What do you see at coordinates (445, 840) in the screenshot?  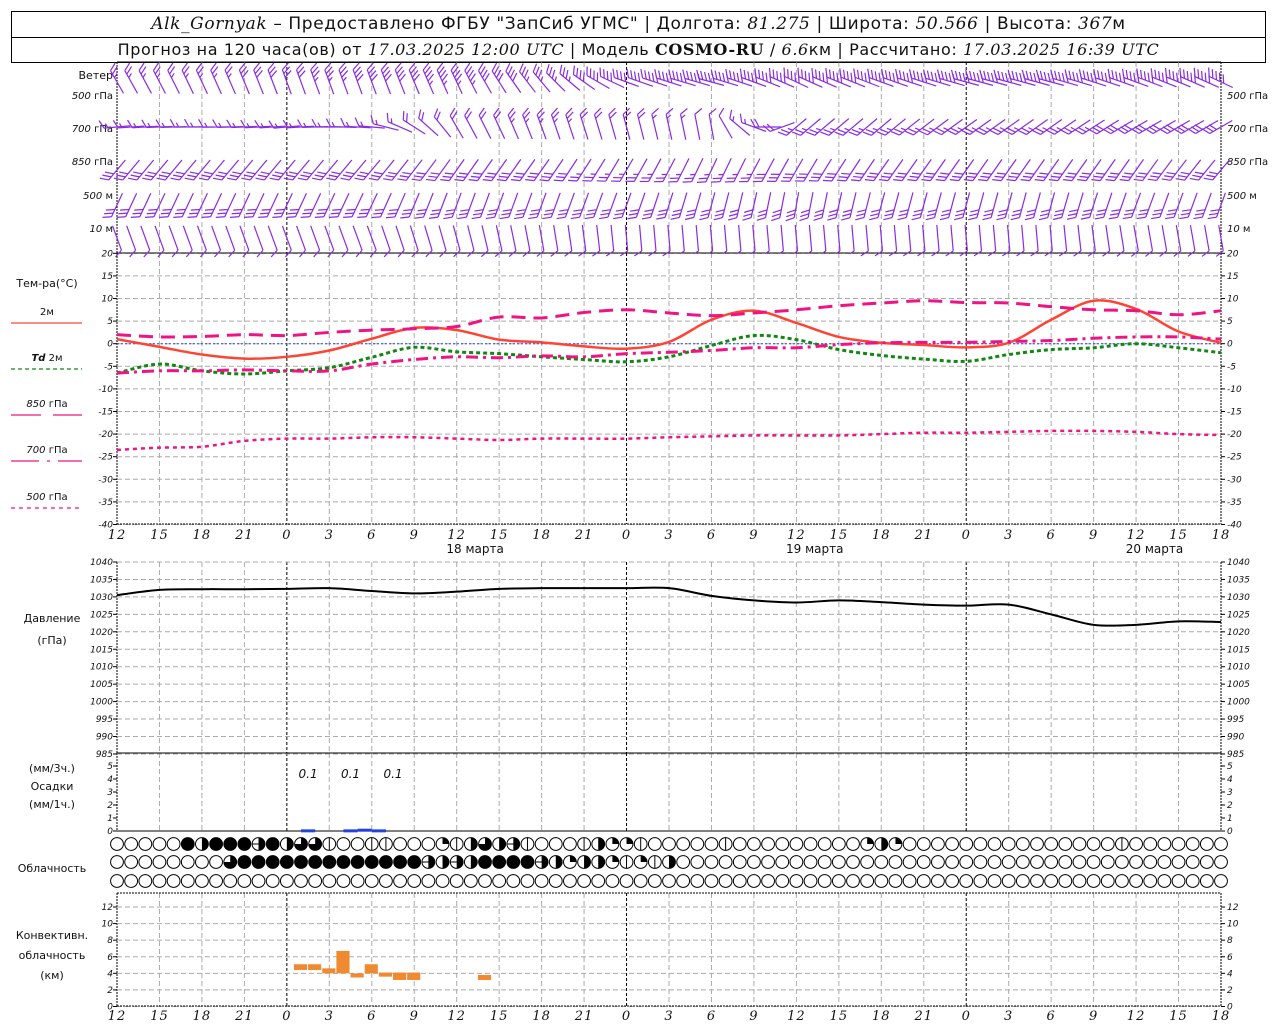 I see `cloud-fill` at bounding box center [445, 840].